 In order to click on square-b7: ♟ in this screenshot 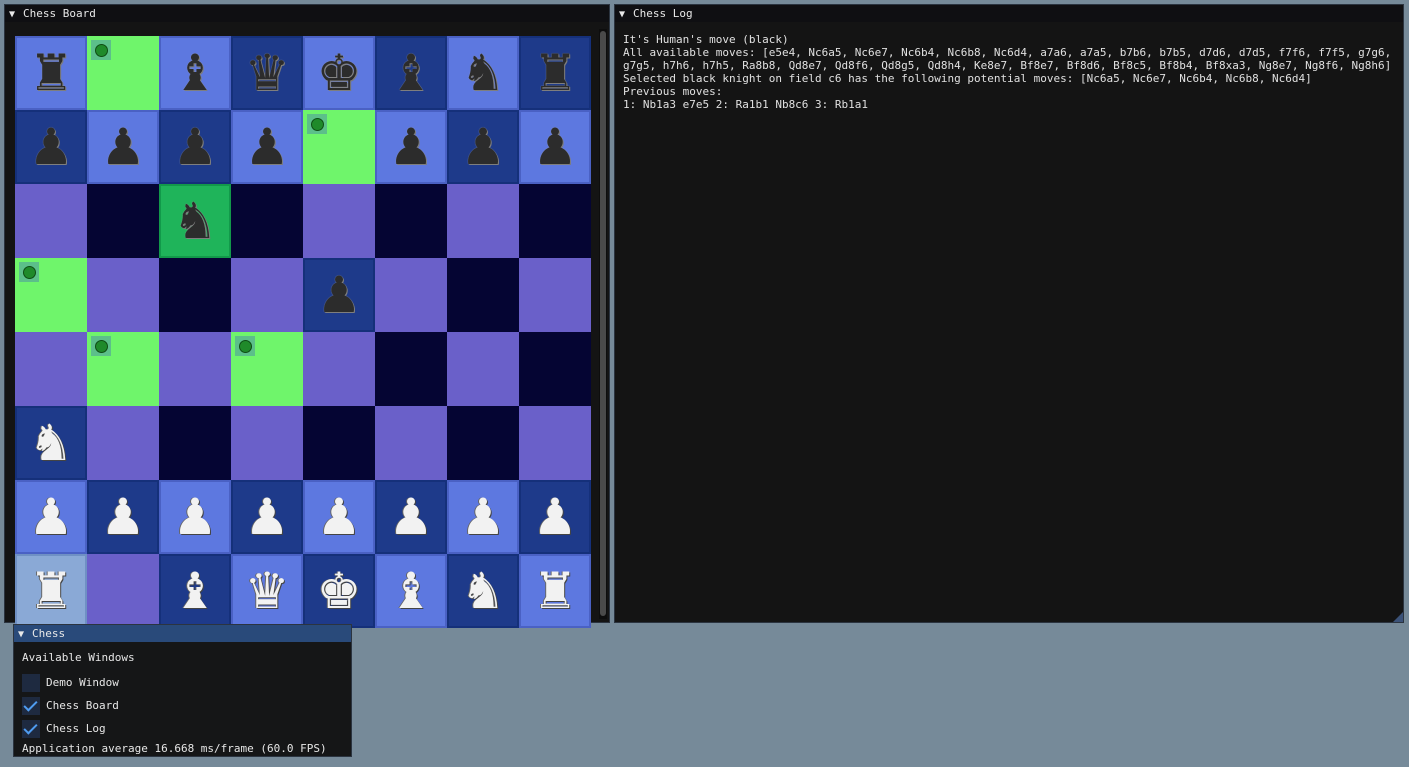, I will do `click(123, 147)`.